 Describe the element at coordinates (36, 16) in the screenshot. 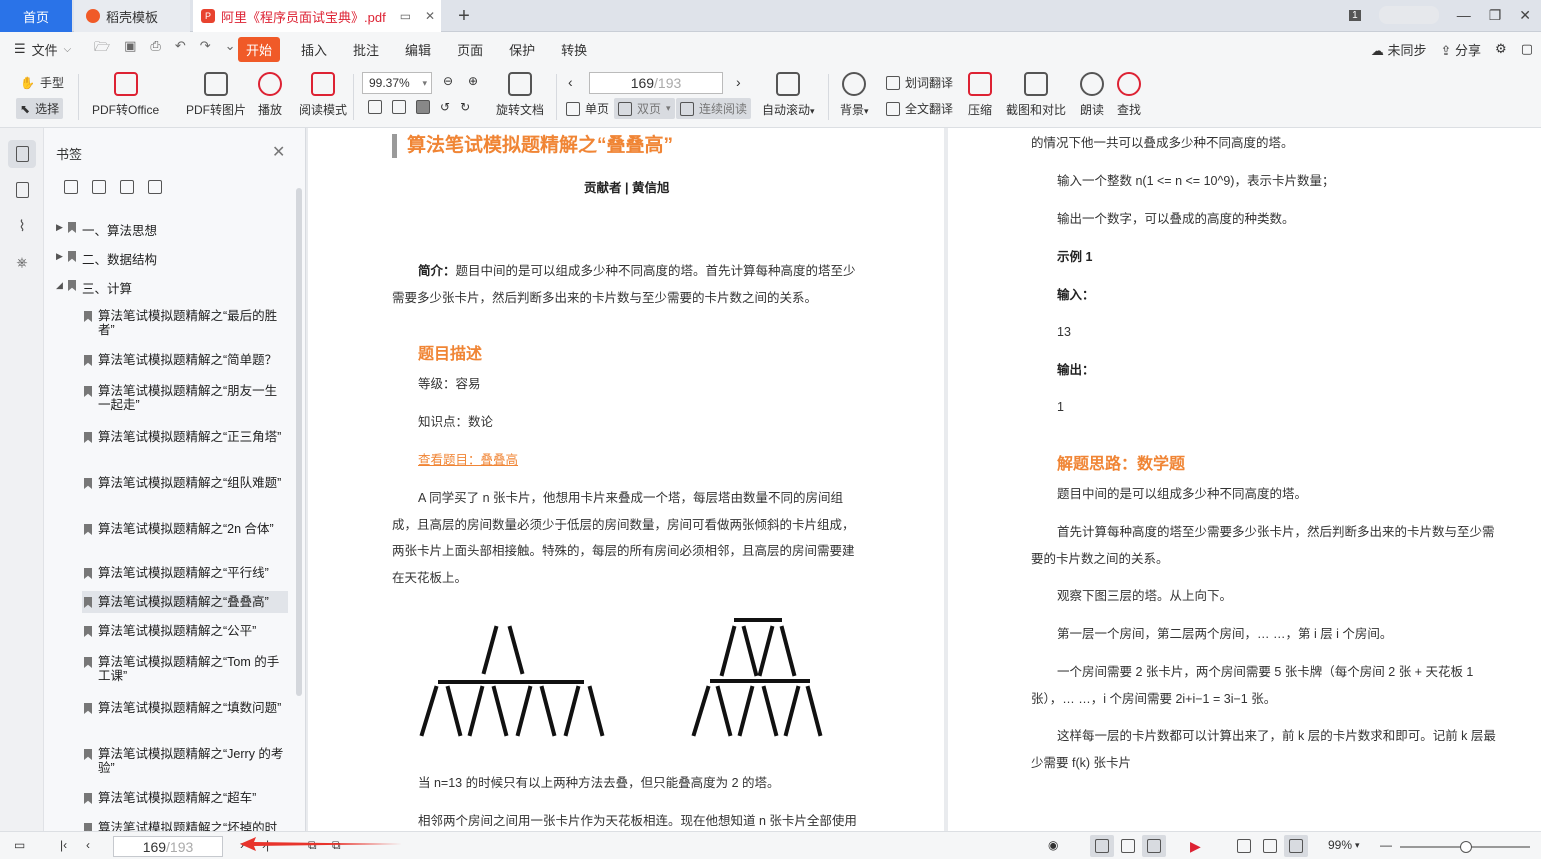

I see `tab-home: 首页` at that location.